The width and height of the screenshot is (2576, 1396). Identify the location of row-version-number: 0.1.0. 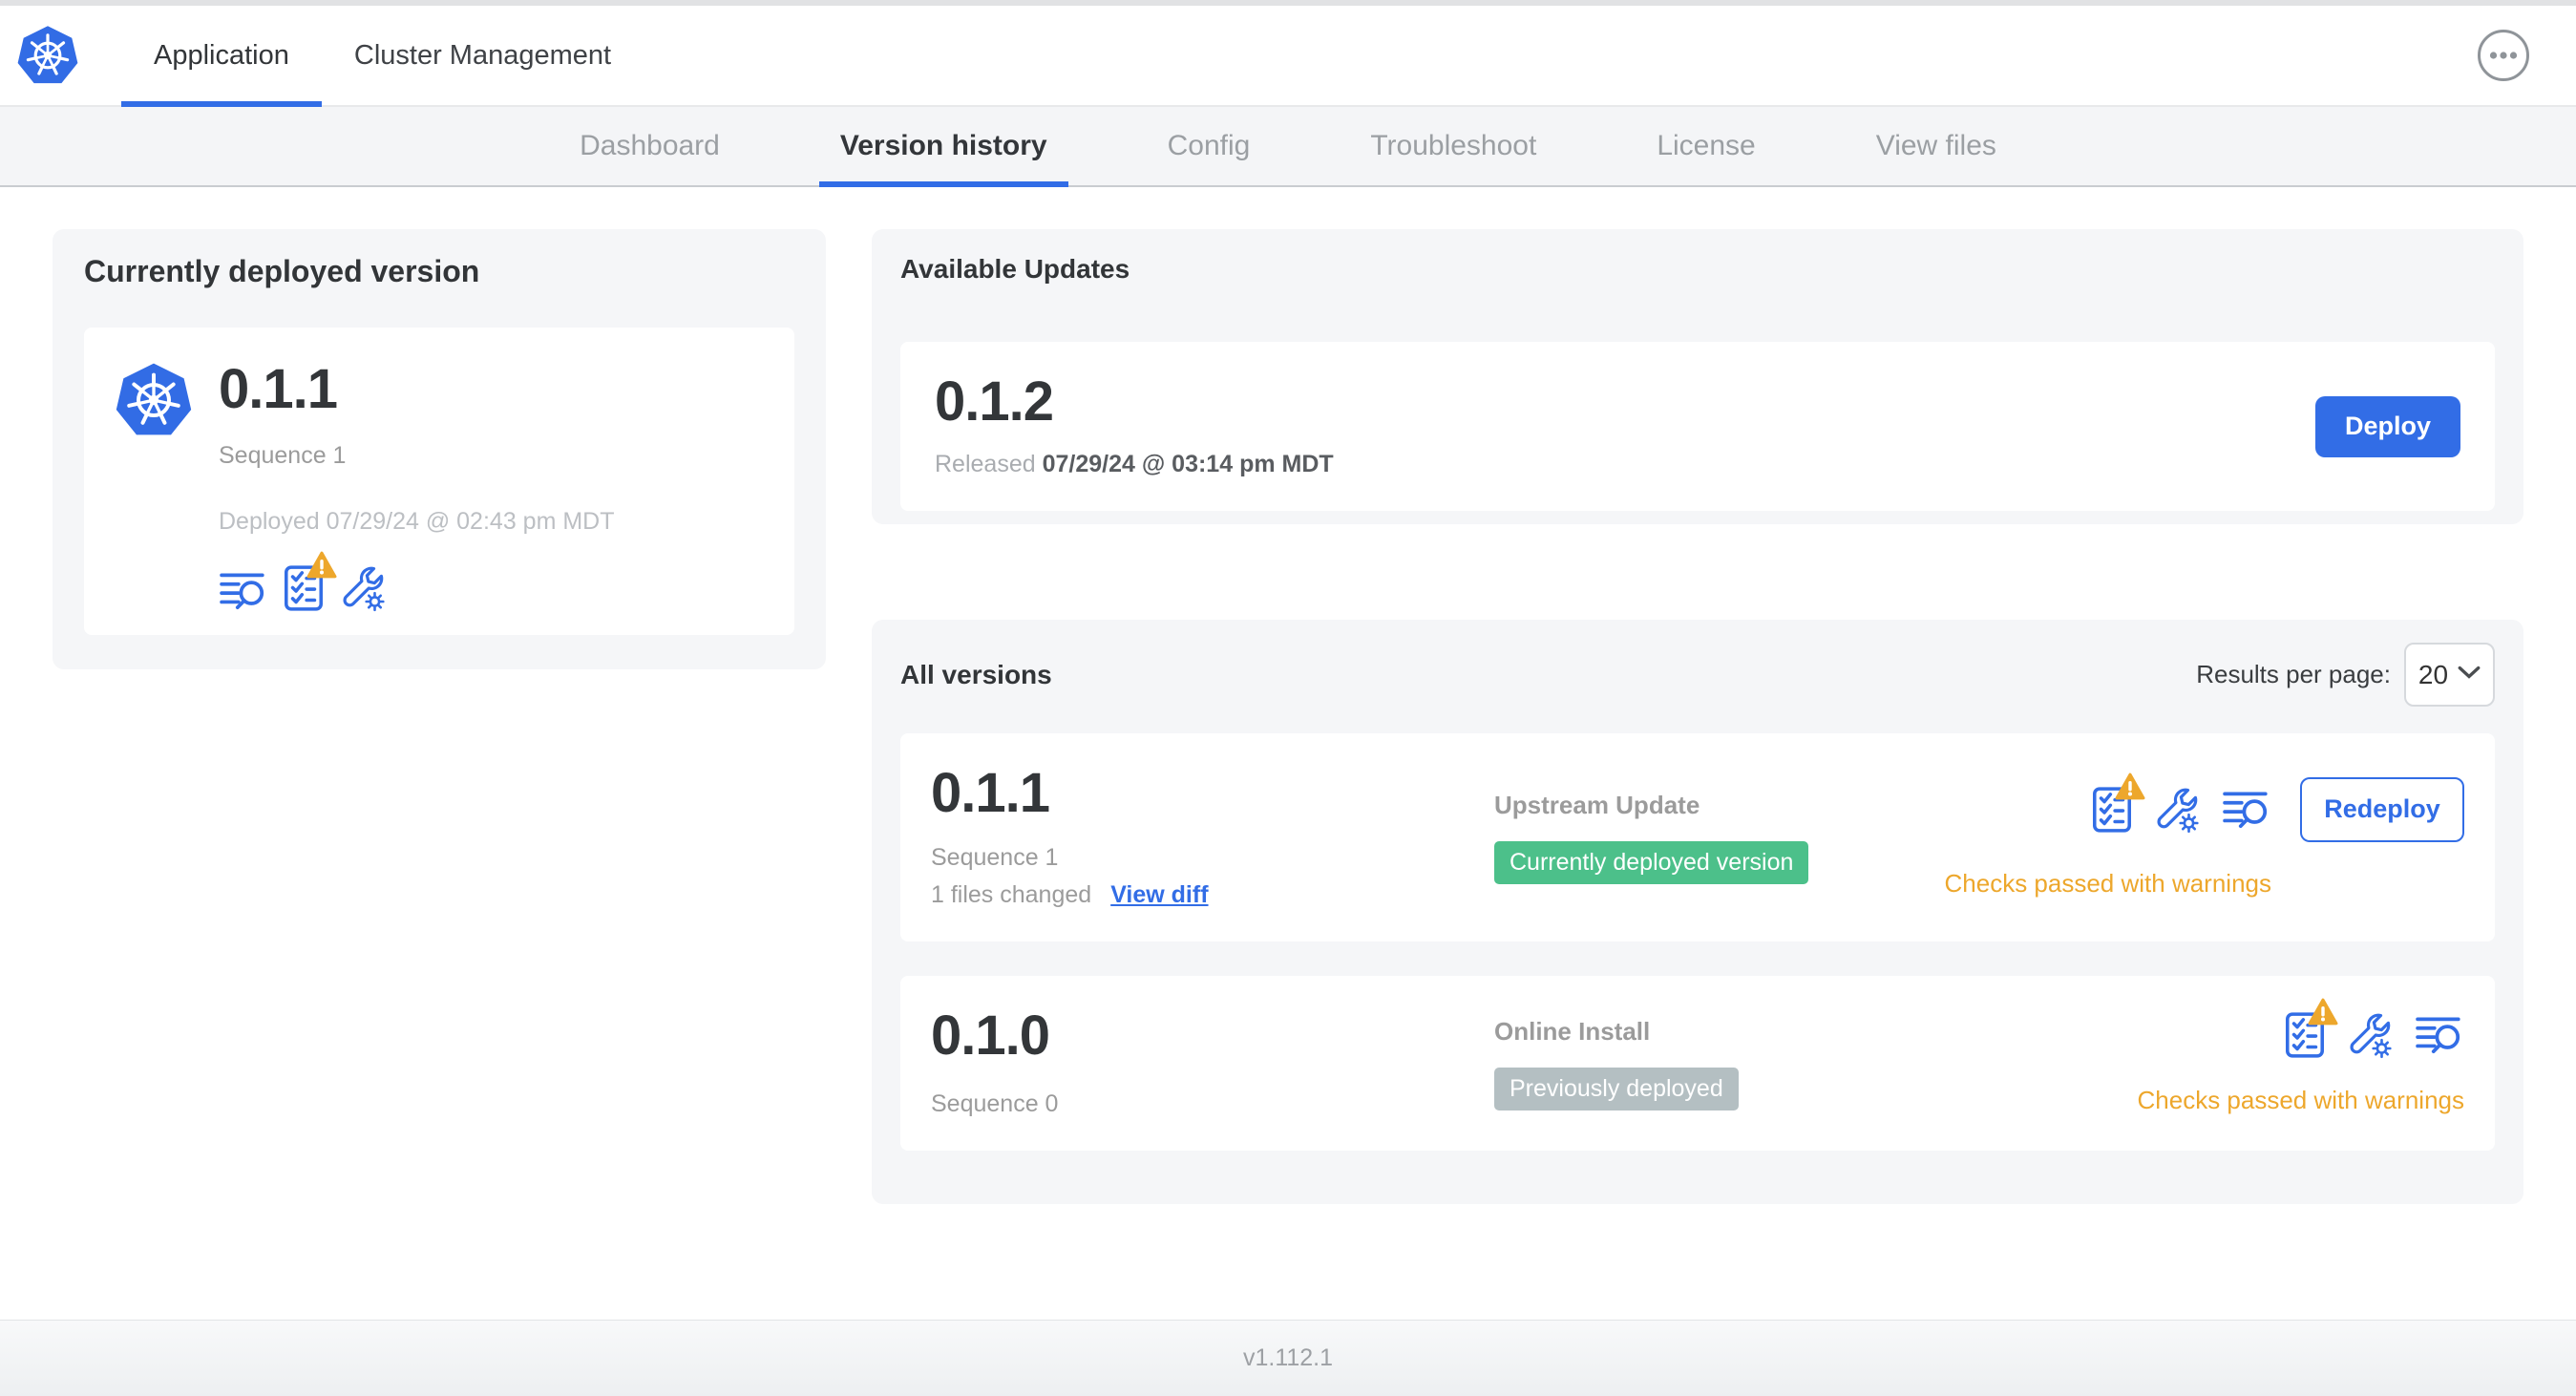
(990, 1036).